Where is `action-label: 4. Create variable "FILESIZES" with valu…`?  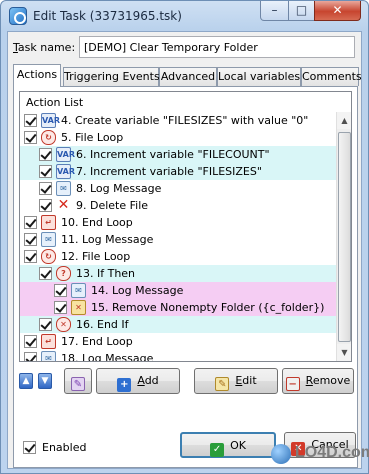
action-label: 4. Create variable "FILESIZES" with valu… is located at coordinates (185, 120).